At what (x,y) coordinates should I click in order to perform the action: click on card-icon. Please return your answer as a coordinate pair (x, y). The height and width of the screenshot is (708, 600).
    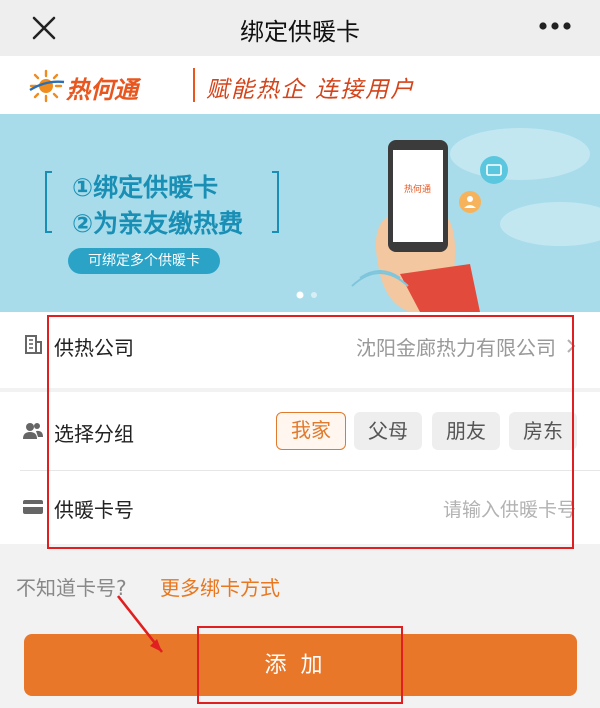
    Looking at the image, I should click on (33, 507).